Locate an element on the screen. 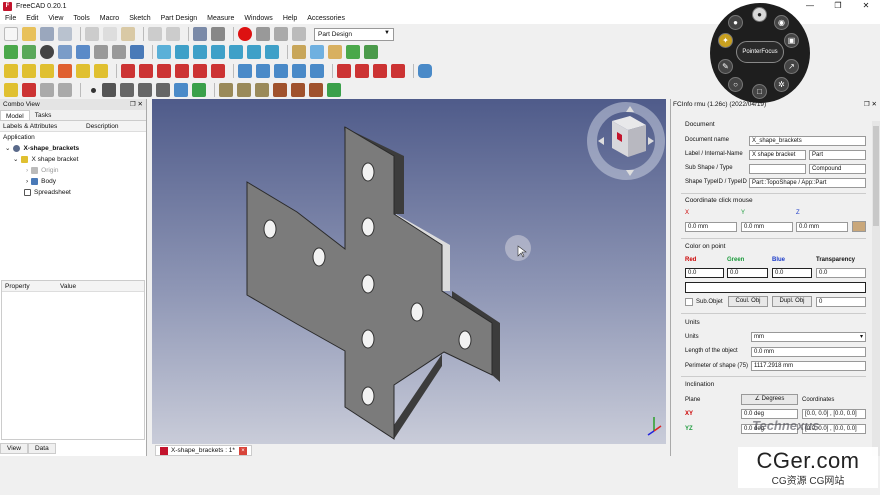 This screenshot has height=495, width=880. close-tab-icon: × is located at coordinates (242, 450).